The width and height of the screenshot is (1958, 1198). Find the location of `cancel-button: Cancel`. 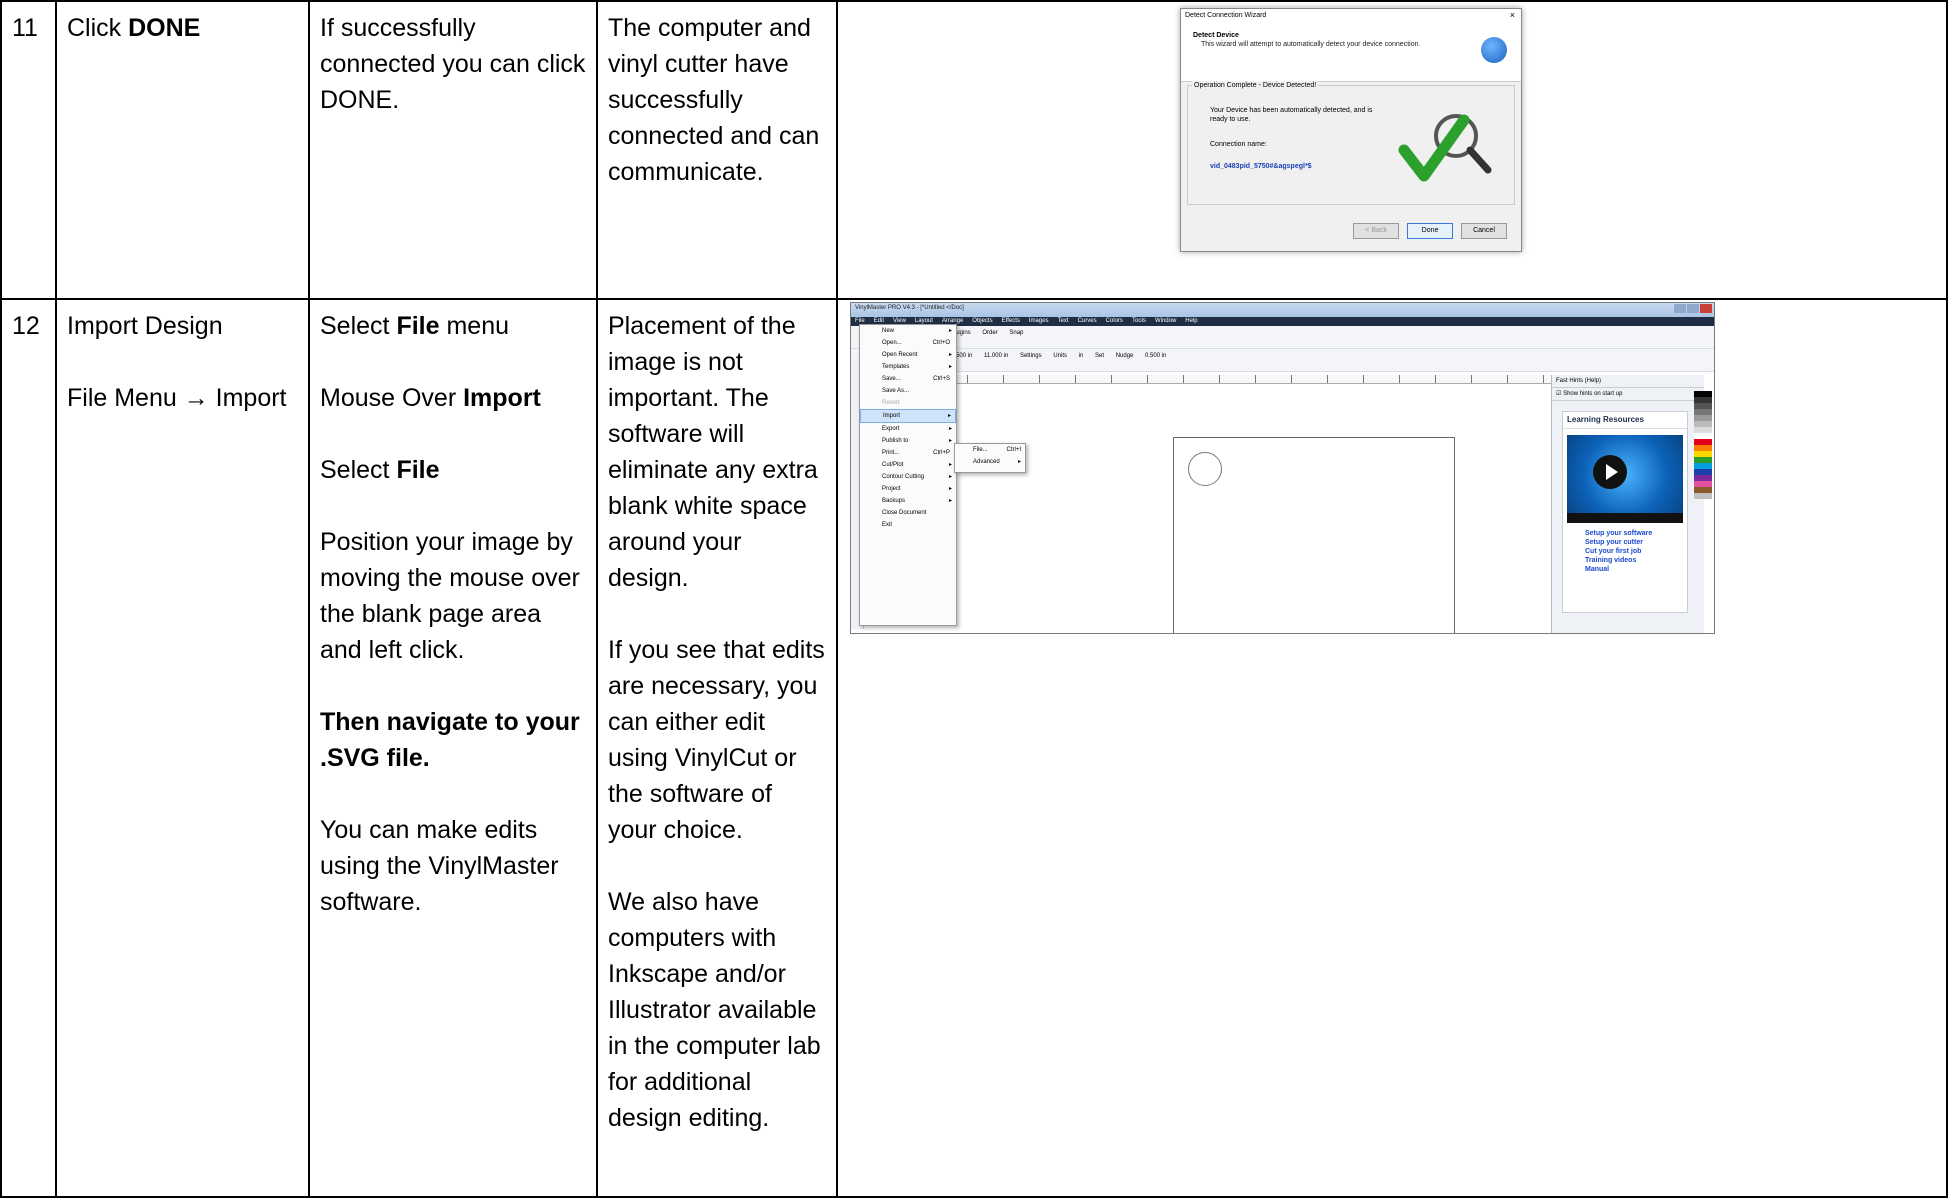

cancel-button: Cancel is located at coordinates (1484, 231).